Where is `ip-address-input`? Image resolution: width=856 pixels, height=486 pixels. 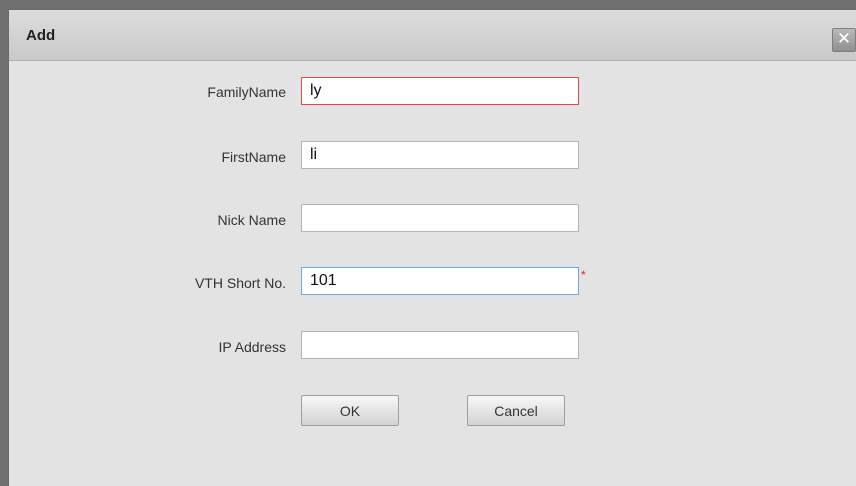 ip-address-input is located at coordinates (440, 345).